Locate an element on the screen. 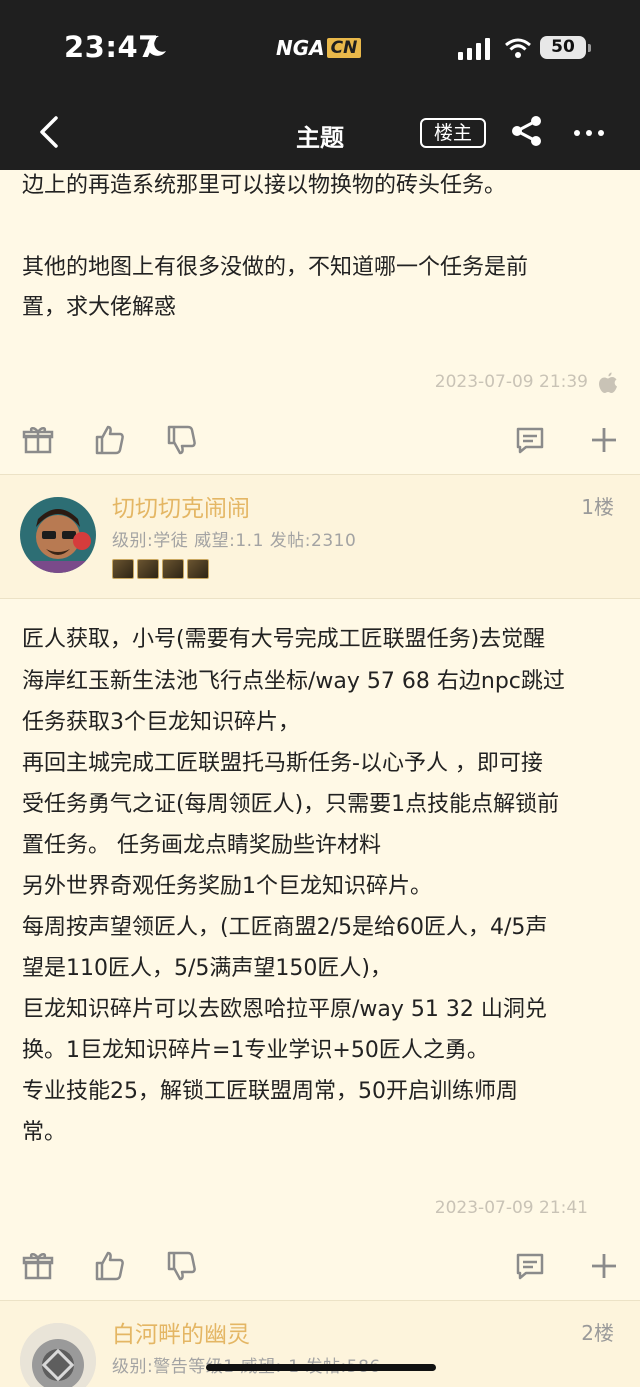 This screenshot has height=1387, width=640. post-header: 白河畔的幽灵 2楼 级别:警告等级1 威望:-1 发帖:586 is located at coordinates (320, 1344).